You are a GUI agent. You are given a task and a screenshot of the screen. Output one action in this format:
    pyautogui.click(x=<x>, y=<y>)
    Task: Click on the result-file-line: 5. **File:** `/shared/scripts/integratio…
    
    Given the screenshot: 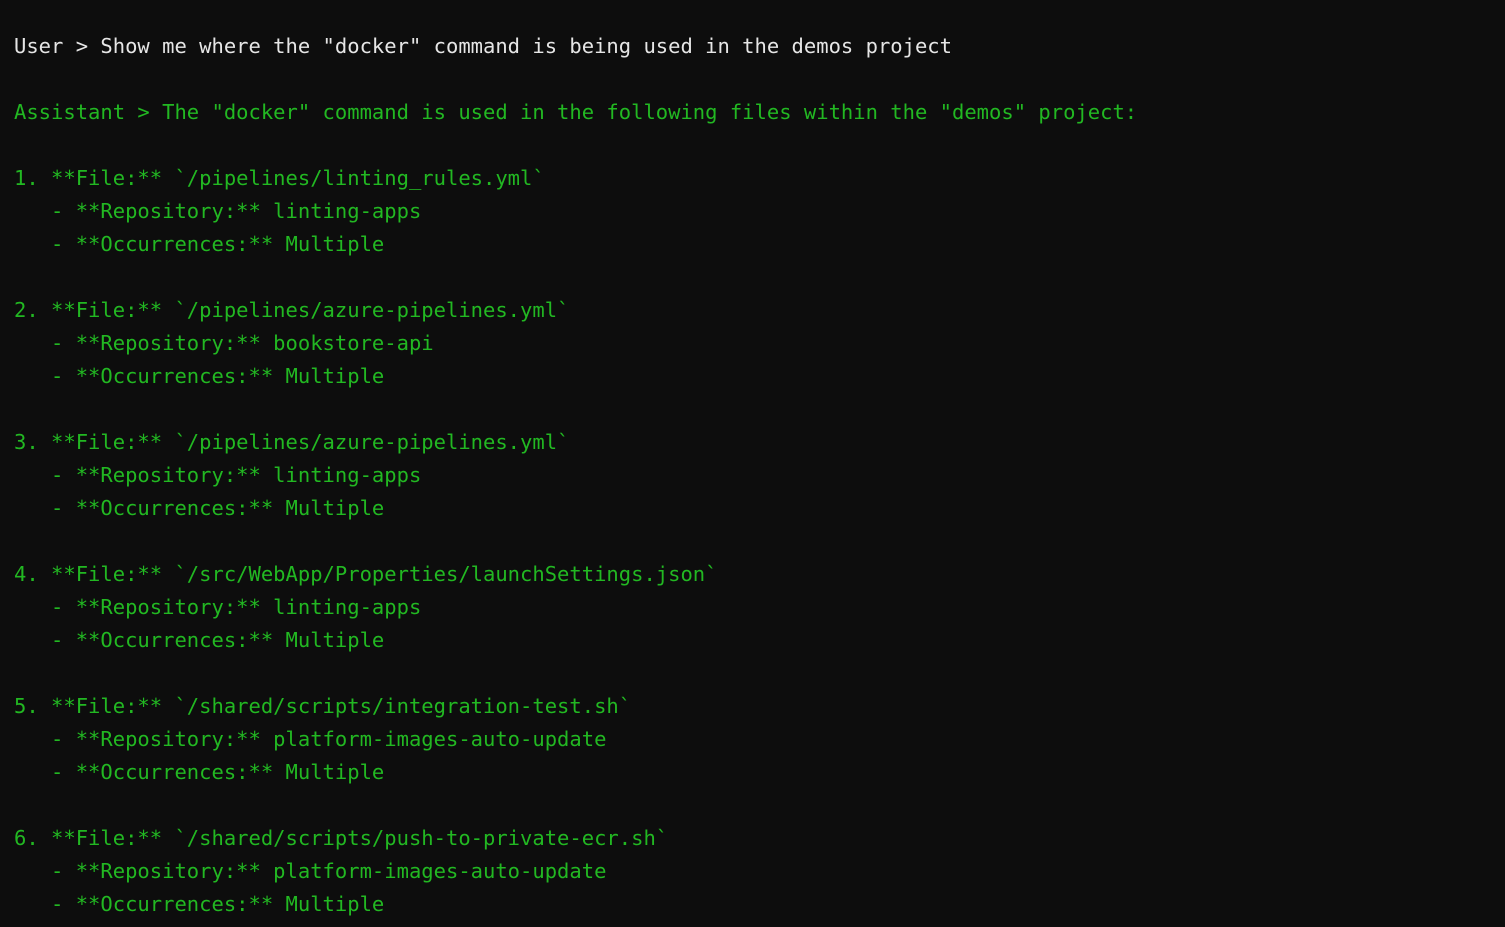 What is the action you would take?
    pyautogui.click(x=323, y=706)
    